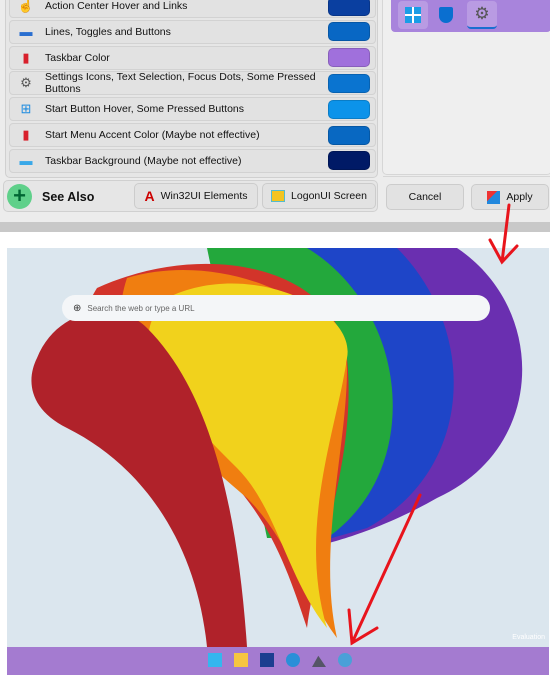 The image size is (550, 683). I want to click on win32-icon: A, so click(149, 196).